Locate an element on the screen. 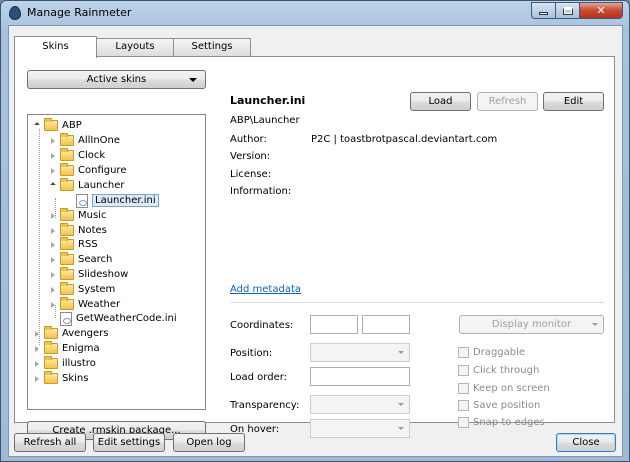 This screenshot has width=630, height=462. refresh-all-button: Refresh all is located at coordinates (50, 442).